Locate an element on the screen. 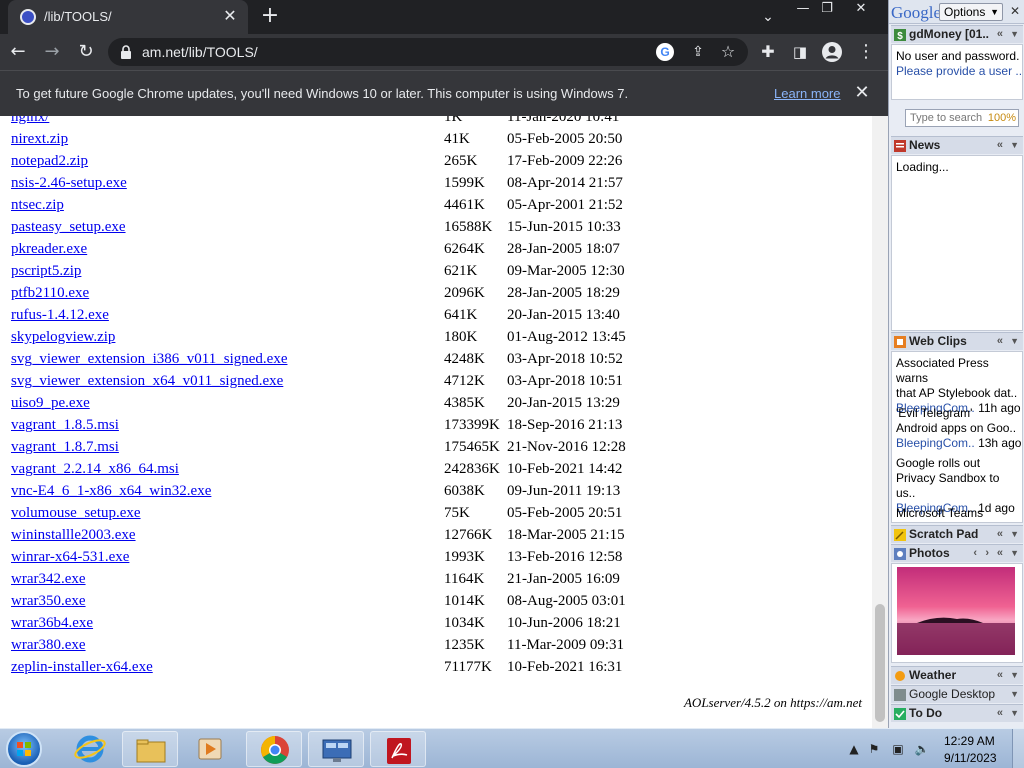  network-icon: ▣ is located at coordinates (898, 749).